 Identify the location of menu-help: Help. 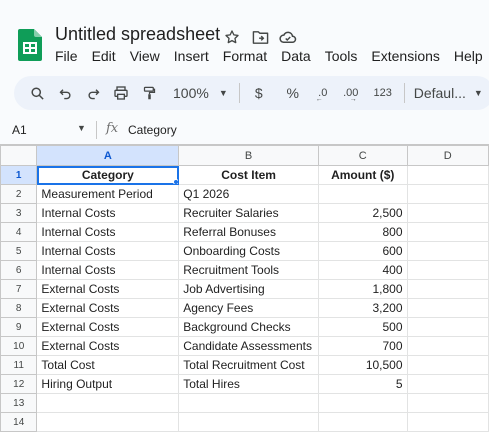
(471, 56).